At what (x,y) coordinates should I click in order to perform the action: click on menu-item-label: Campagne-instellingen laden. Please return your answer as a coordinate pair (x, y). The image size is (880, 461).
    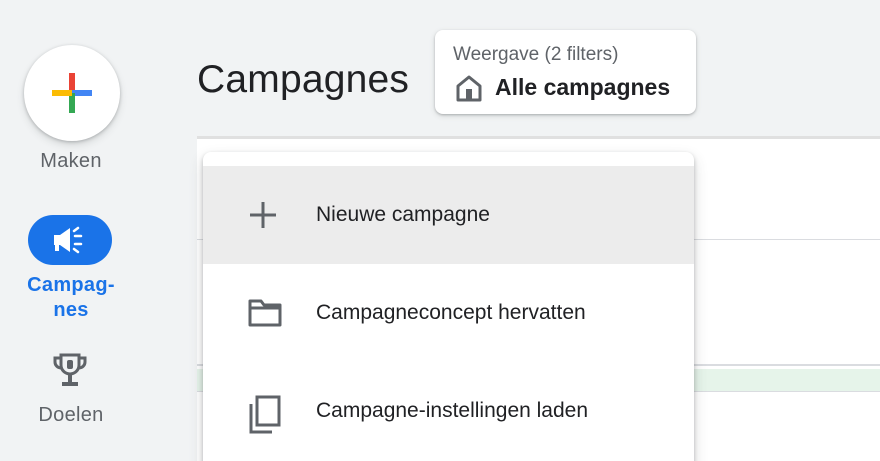
    Looking at the image, I should click on (452, 410).